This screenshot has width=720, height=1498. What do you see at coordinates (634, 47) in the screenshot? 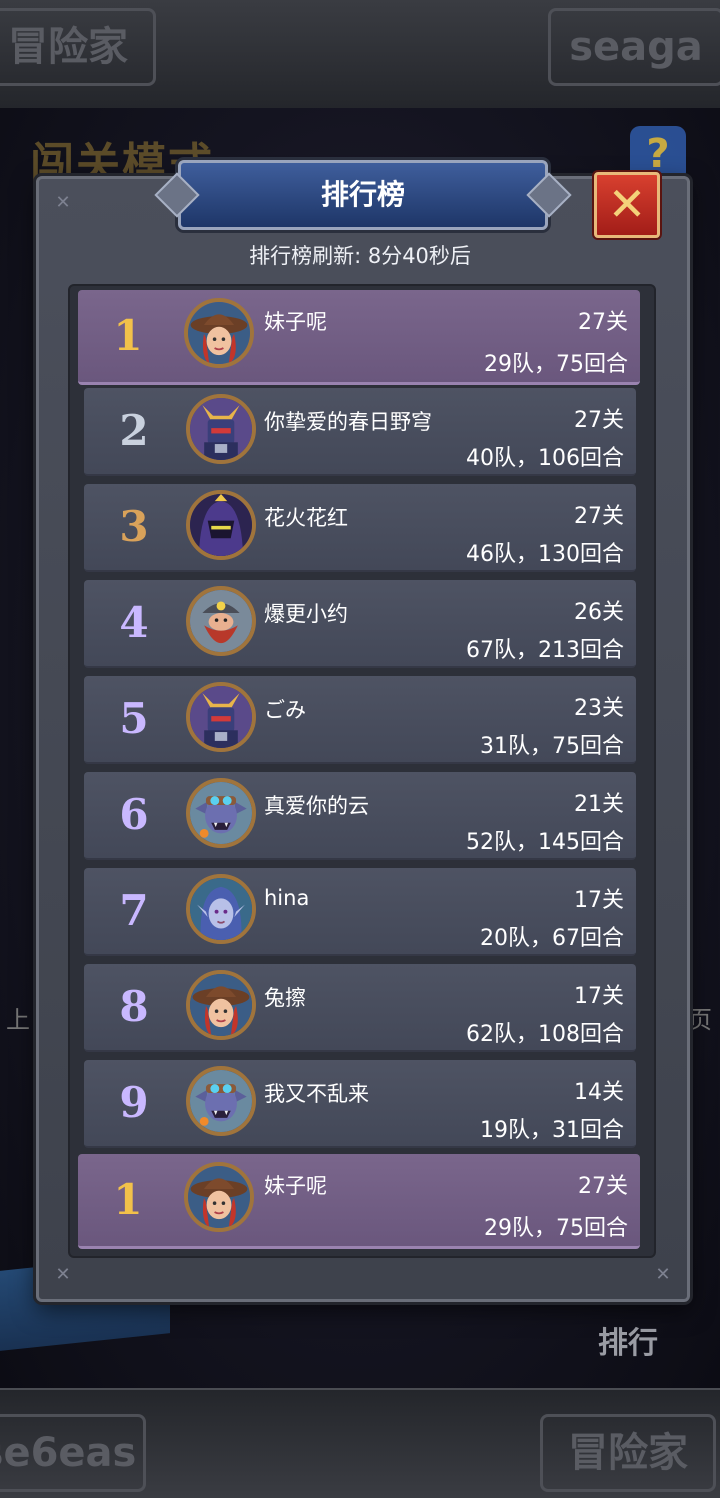
I see `top-deco-right: seaga` at bounding box center [634, 47].